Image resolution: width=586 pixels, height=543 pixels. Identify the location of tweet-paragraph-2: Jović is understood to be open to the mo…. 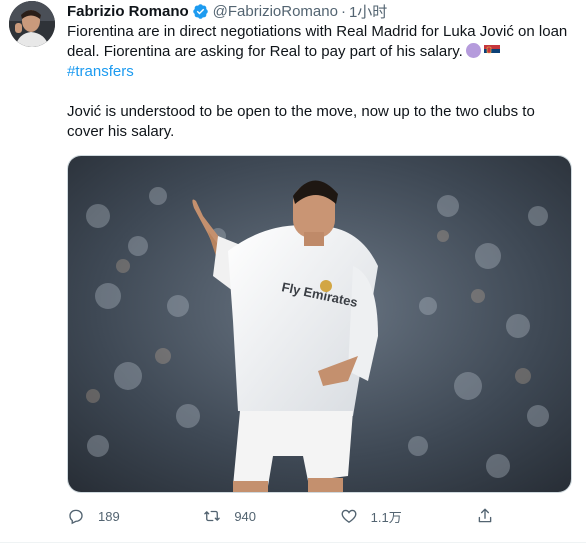
(301, 121).